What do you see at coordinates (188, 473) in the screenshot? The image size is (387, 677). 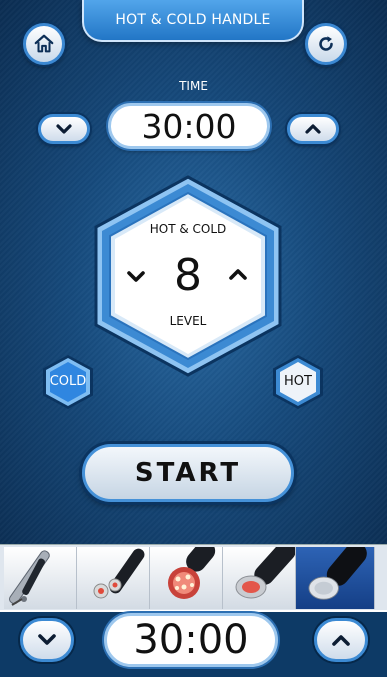 I see `start-button: START` at bounding box center [188, 473].